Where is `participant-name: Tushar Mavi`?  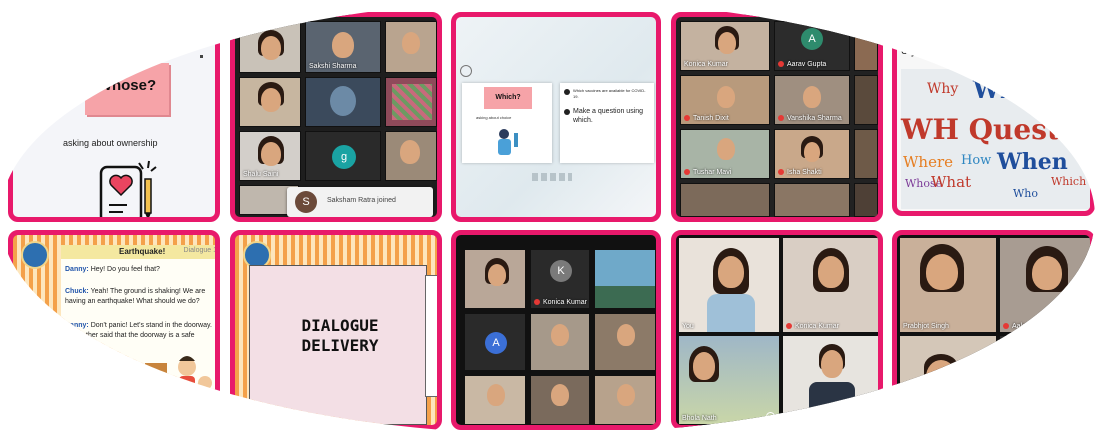
participant-name: Tushar Mavi is located at coordinates (707, 172).